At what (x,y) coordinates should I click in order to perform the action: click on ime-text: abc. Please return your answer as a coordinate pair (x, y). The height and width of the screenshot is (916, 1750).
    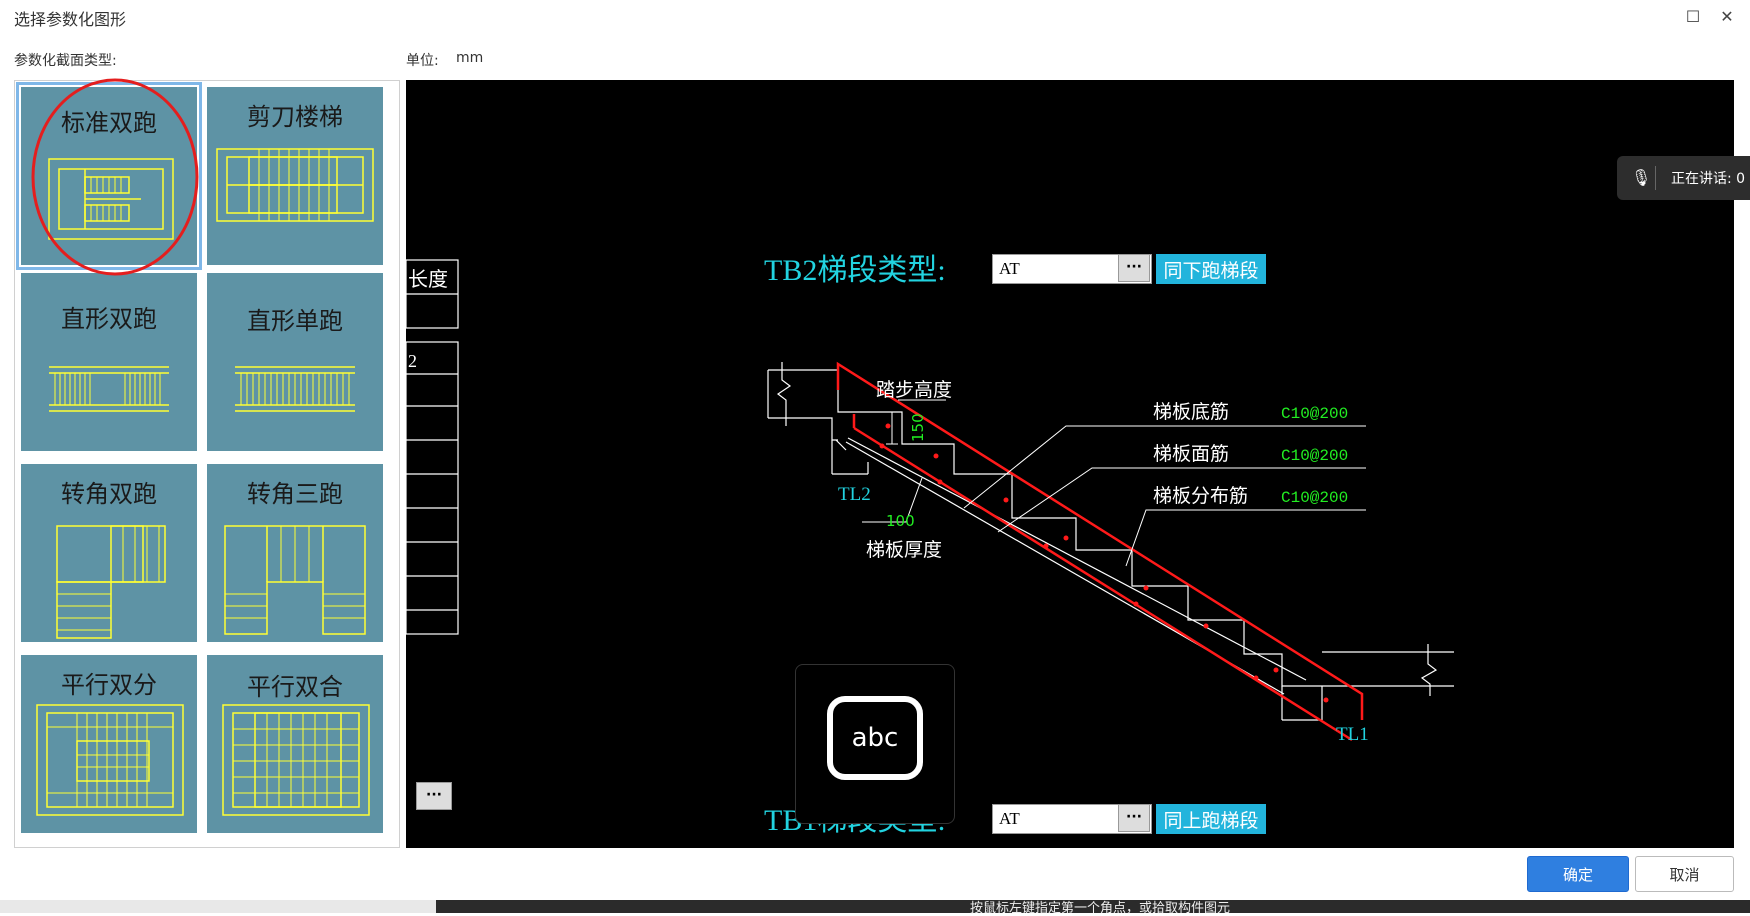
    Looking at the image, I should click on (875, 738).